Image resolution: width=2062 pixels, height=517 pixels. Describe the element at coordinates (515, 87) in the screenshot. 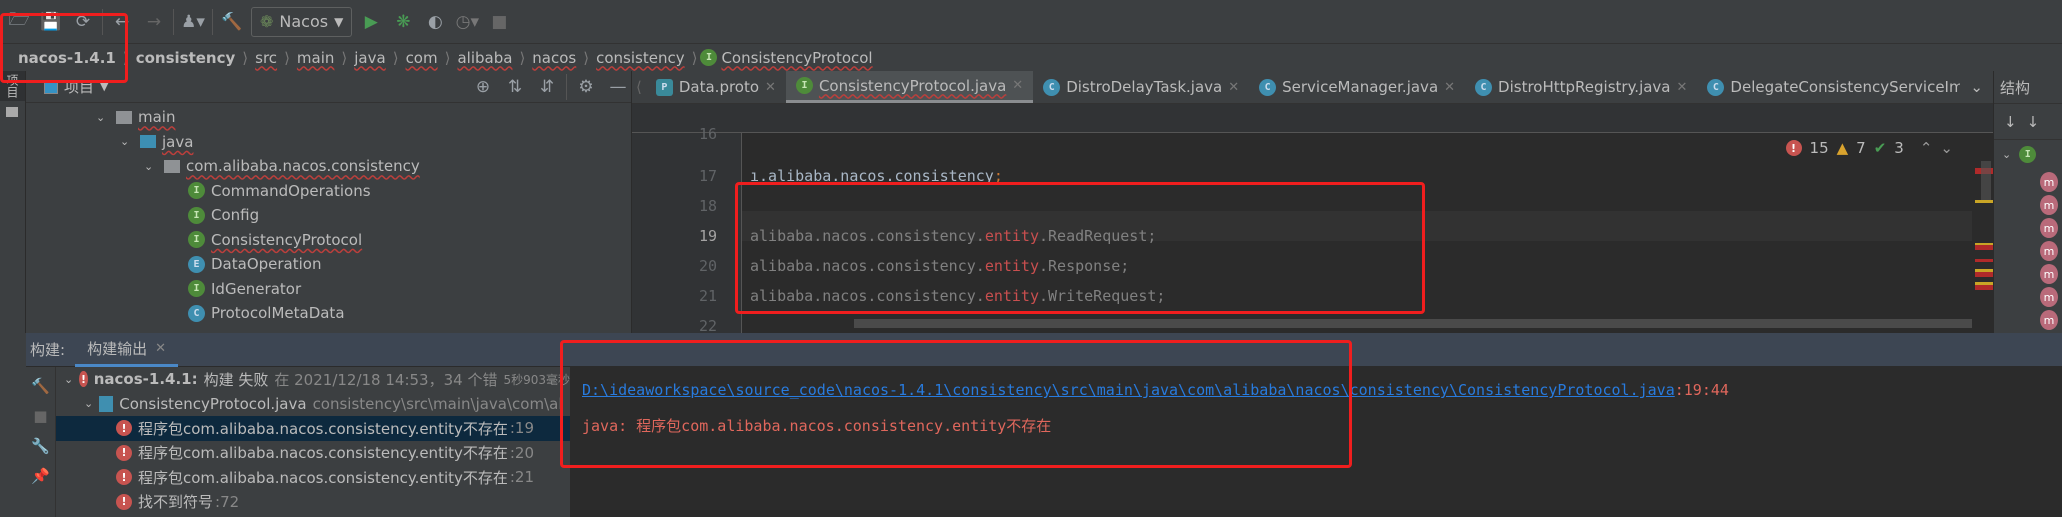

I see `expand-all-icon: ⇅` at that location.